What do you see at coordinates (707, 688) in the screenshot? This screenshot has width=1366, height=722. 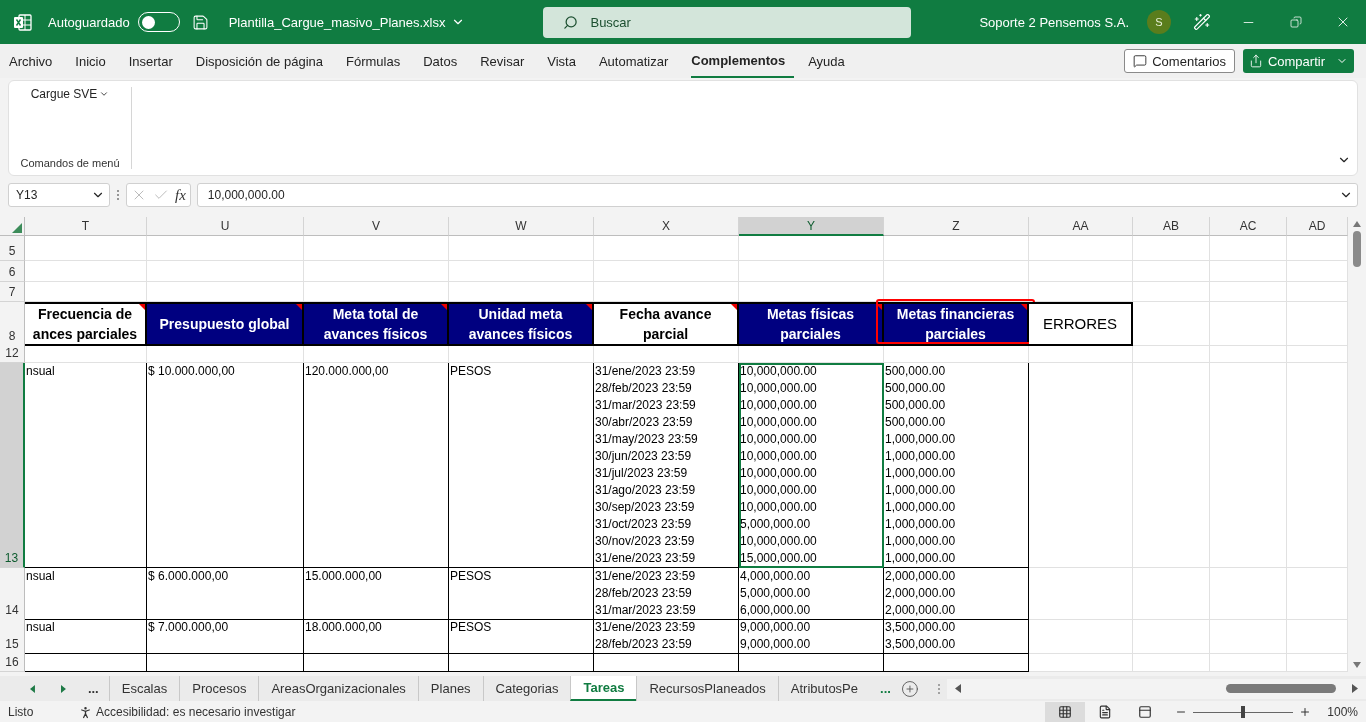 I see `sheet-tab: RecursosPlaneados` at bounding box center [707, 688].